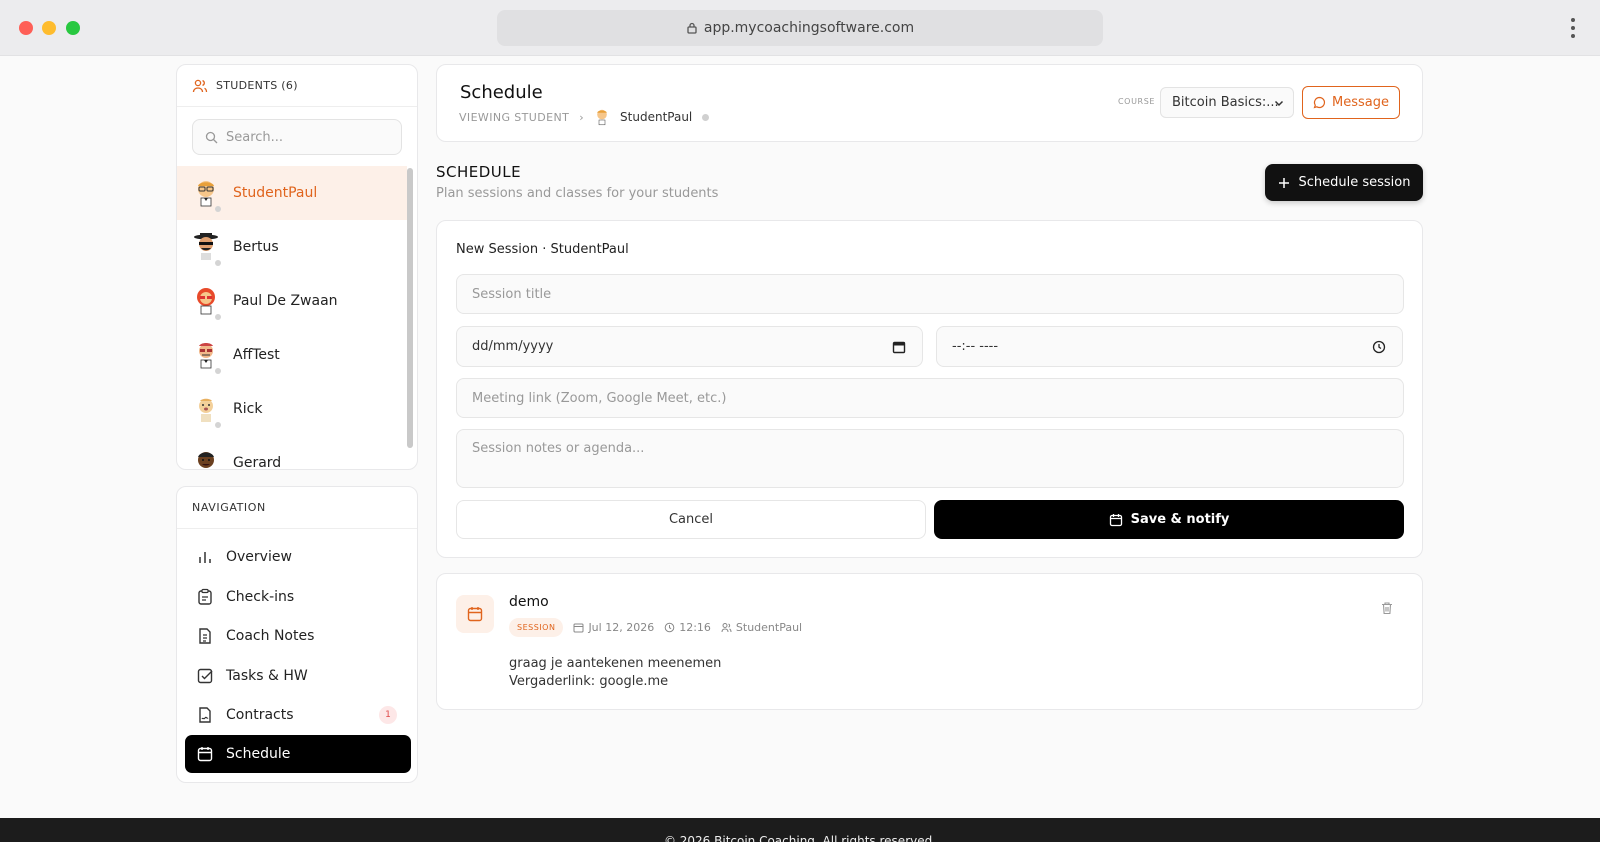  Describe the element at coordinates (256, 247) in the screenshot. I see `student-name: Bertus` at that location.